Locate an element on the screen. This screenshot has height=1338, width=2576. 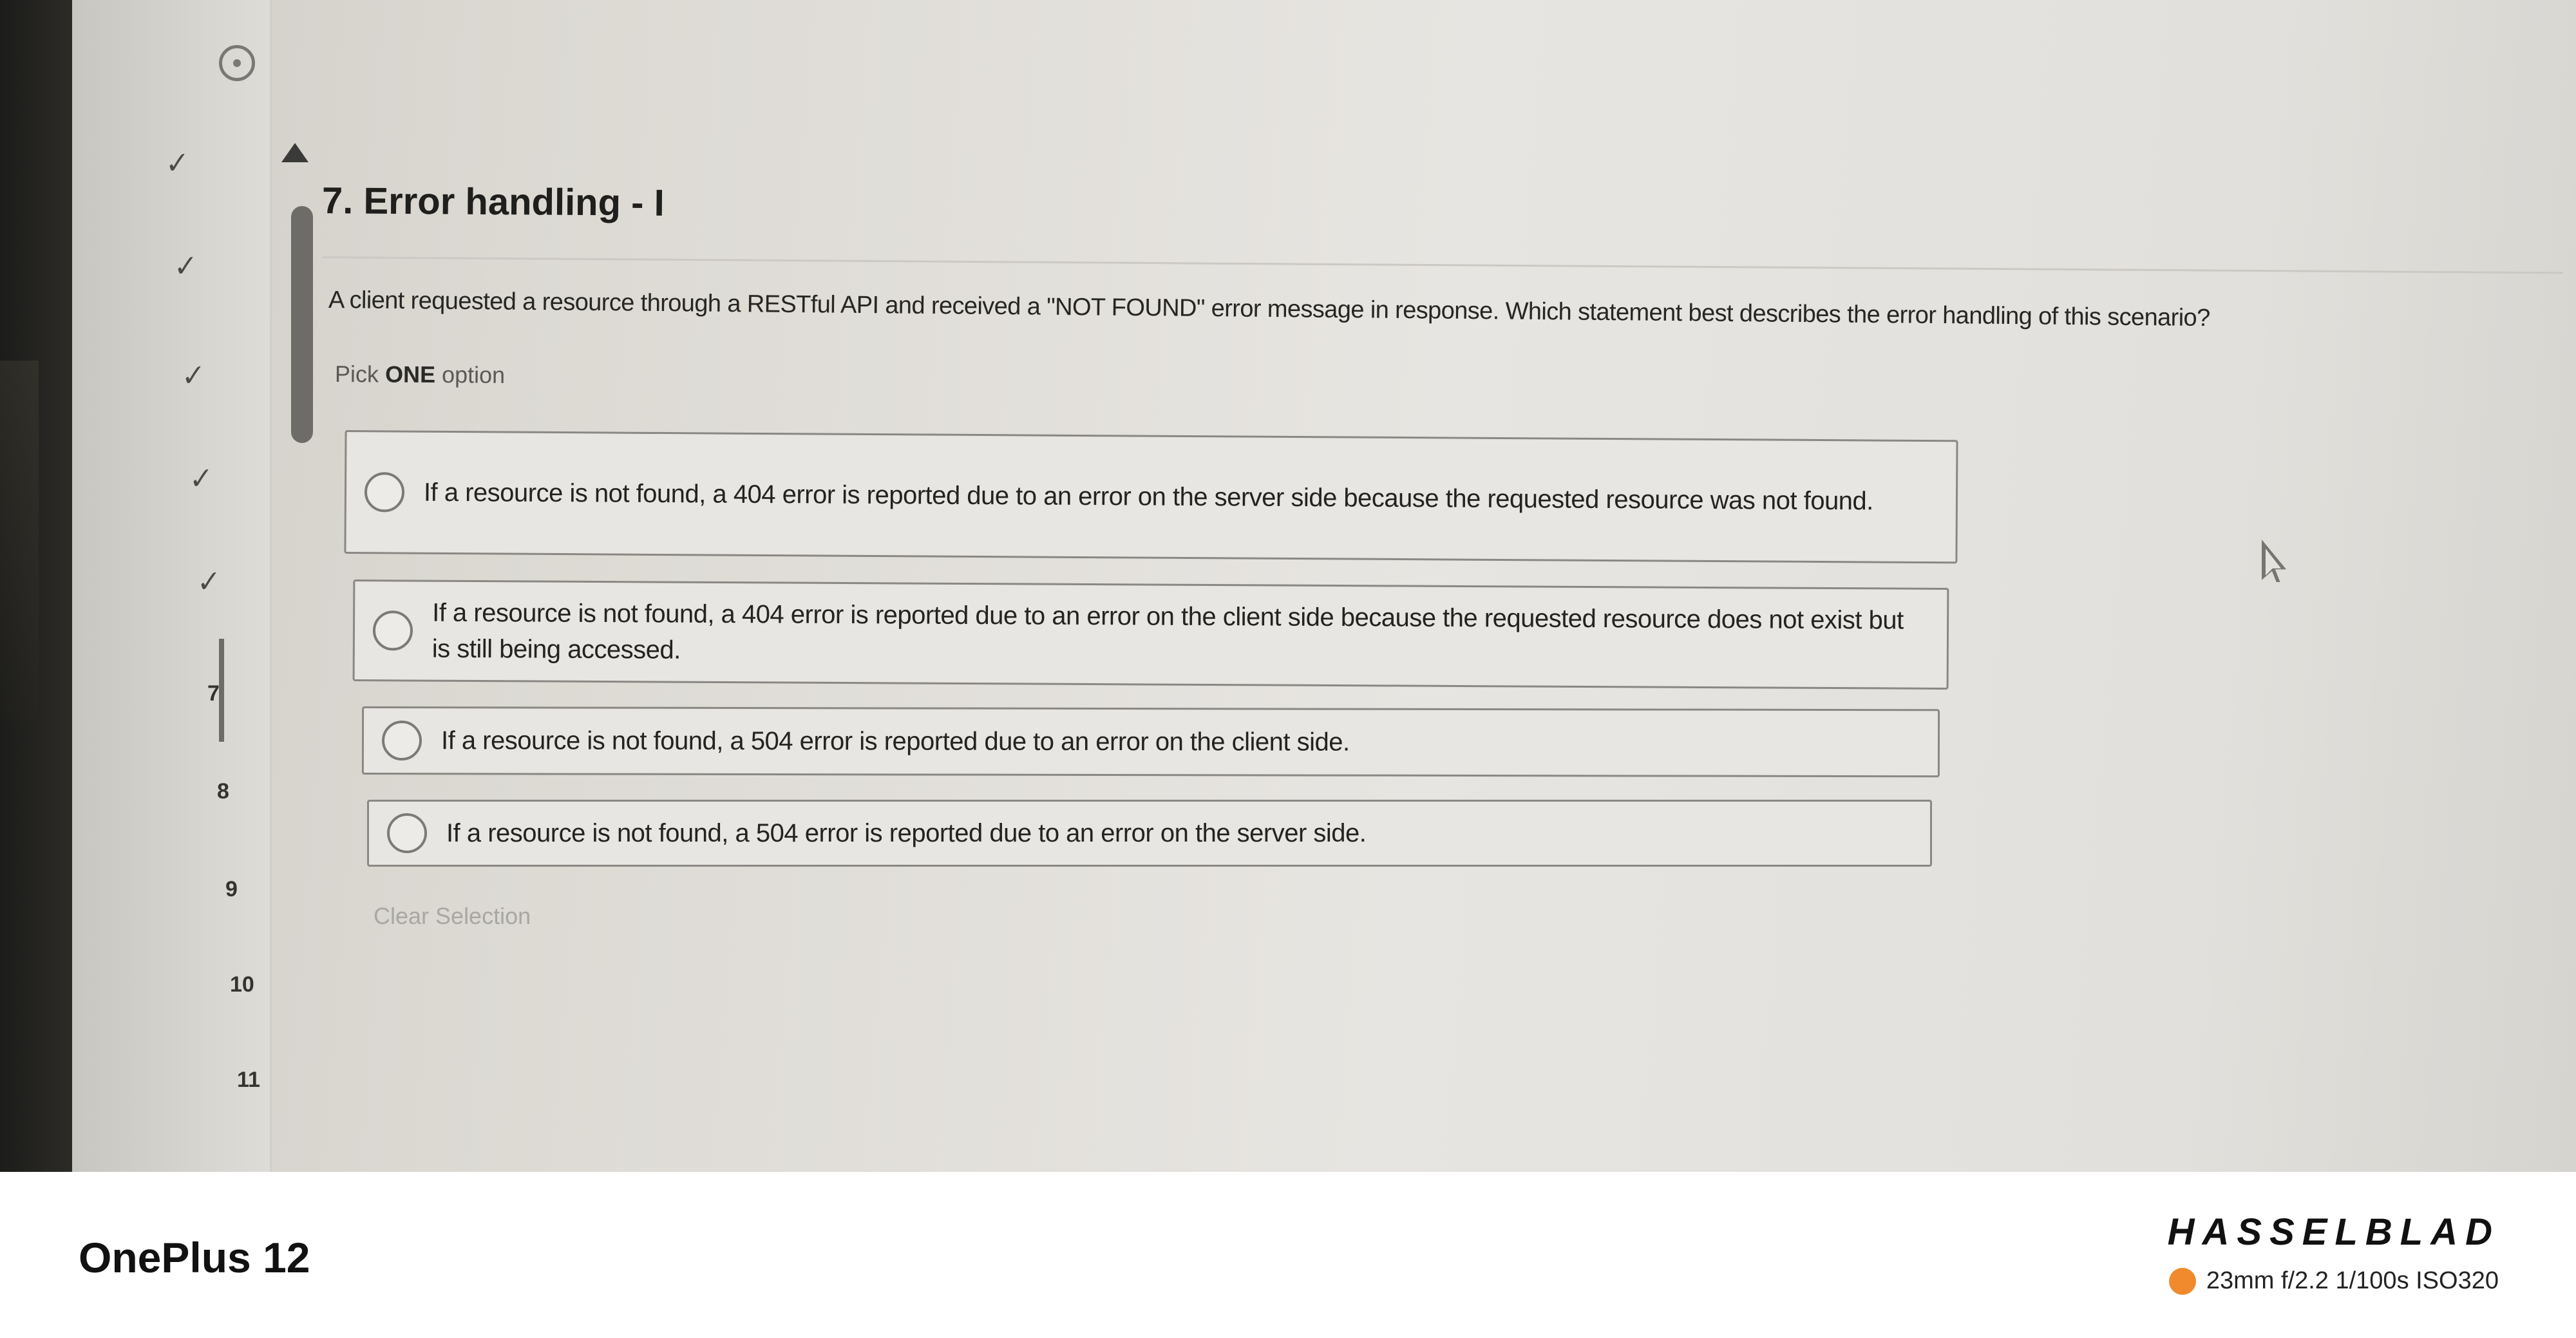
exif-info: 23mm f/2.2 1/100s ISO320 is located at coordinates (2333, 1281).